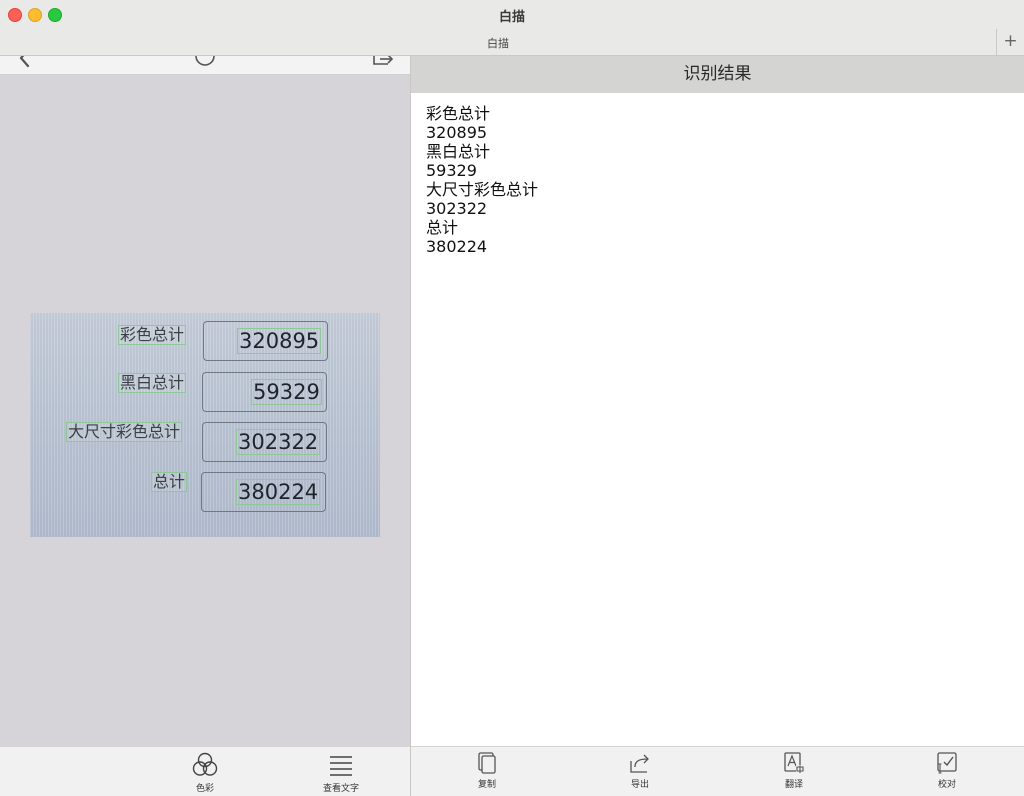  What do you see at coordinates (278, 492) in the screenshot?
I see `ocr-value-box: 380224` at bounding box center [278, 492].